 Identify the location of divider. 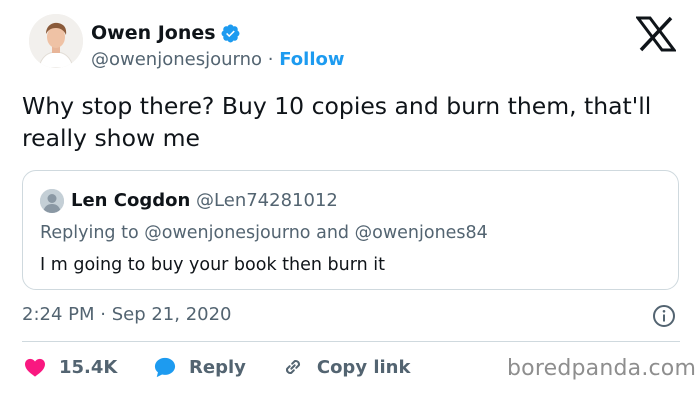
(351, 341).